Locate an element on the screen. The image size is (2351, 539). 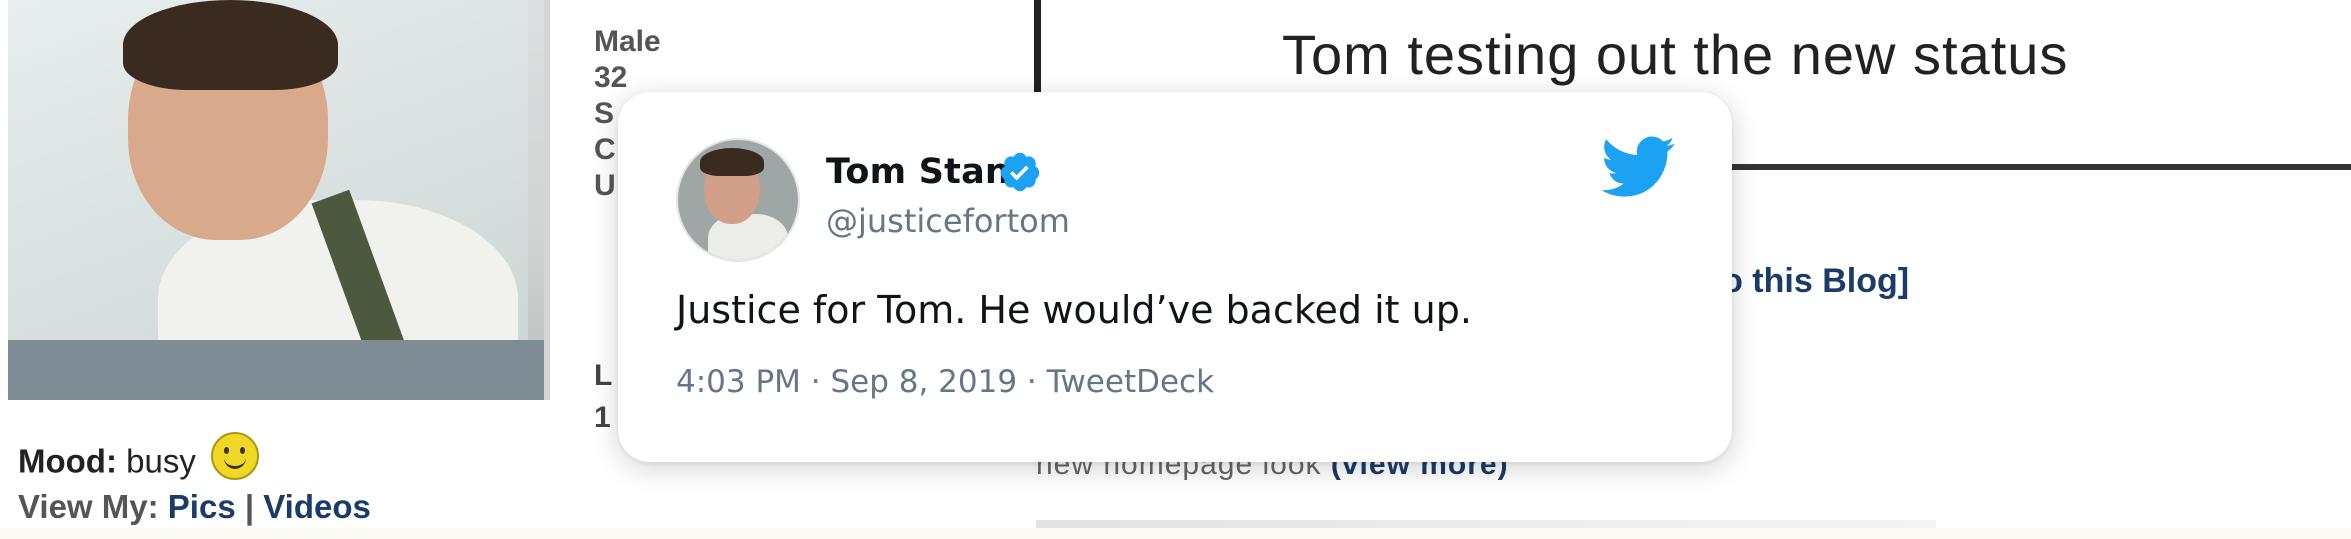
view-my-label: View My: is located at coordinates (88, 506).